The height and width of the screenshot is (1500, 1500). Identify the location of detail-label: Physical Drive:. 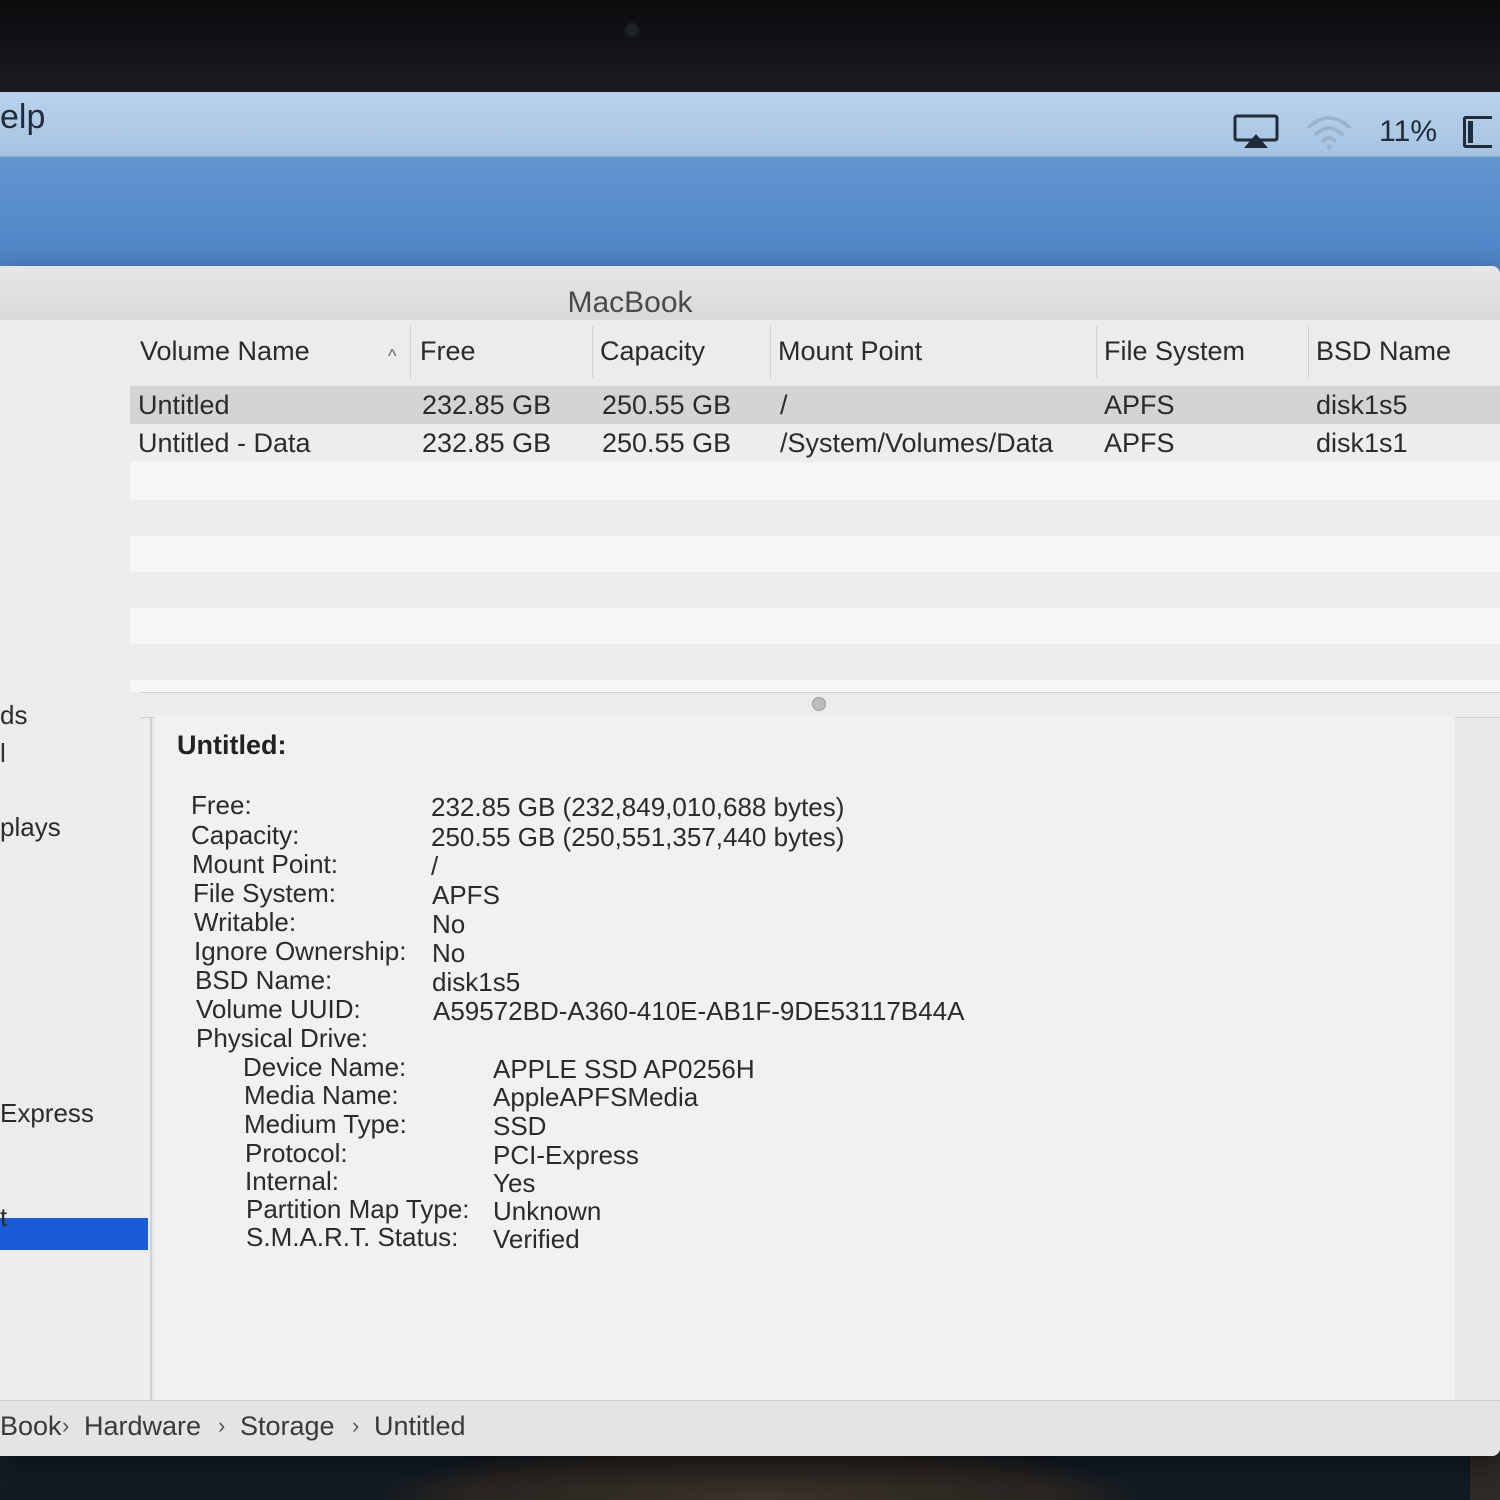
(282, 1038).